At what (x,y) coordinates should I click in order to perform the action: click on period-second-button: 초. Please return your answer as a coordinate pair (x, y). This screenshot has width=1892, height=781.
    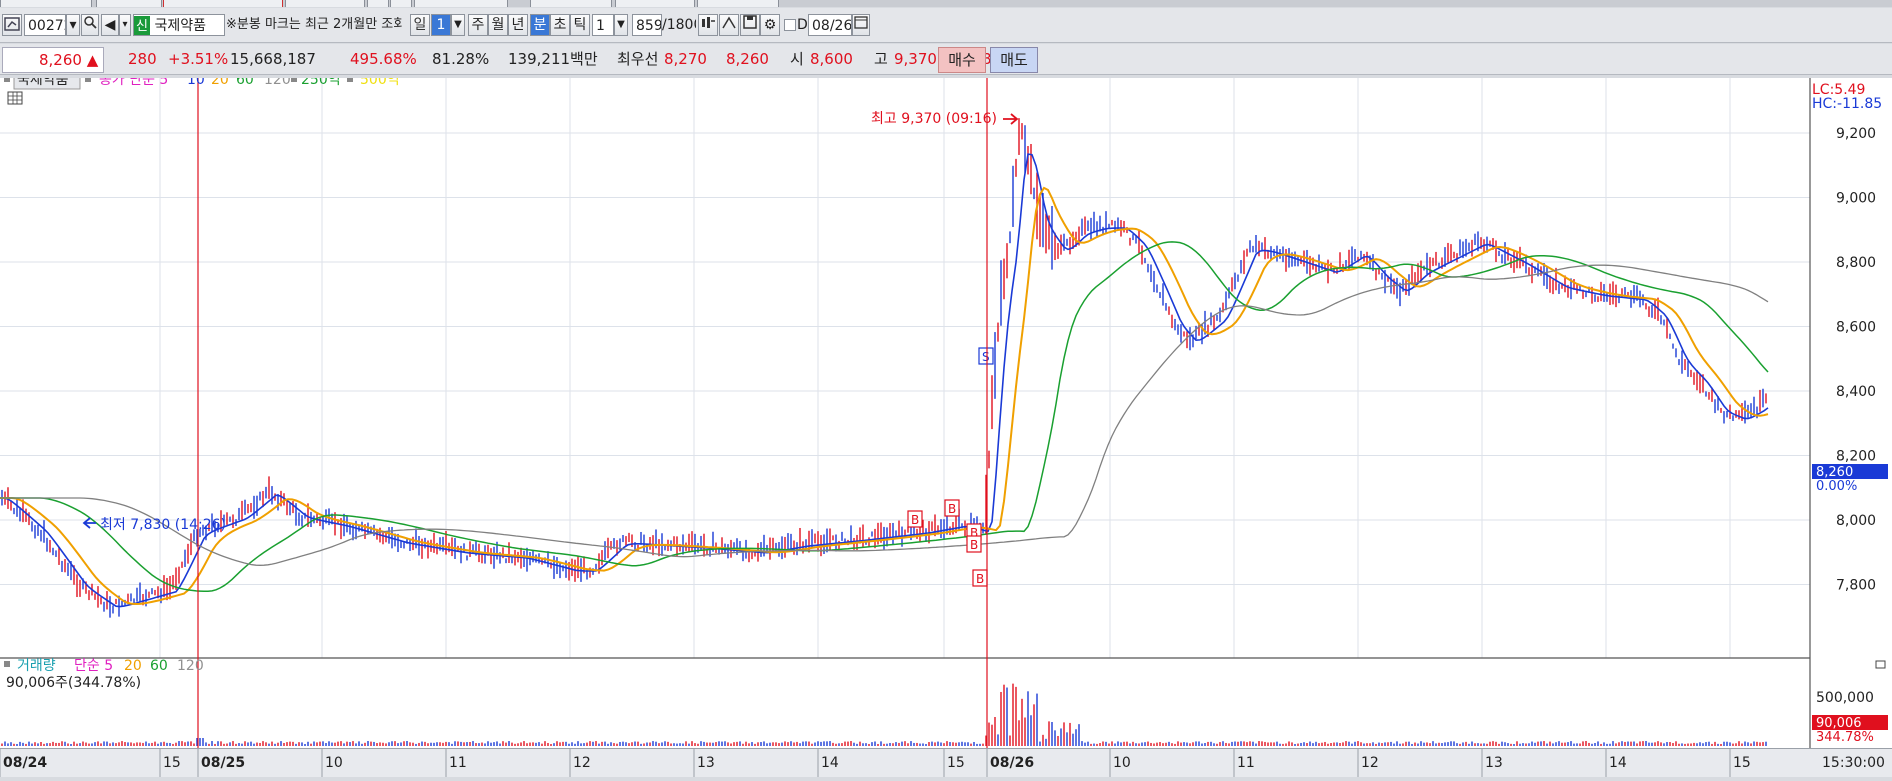
    Looking at the image, I should click on (560, 25).